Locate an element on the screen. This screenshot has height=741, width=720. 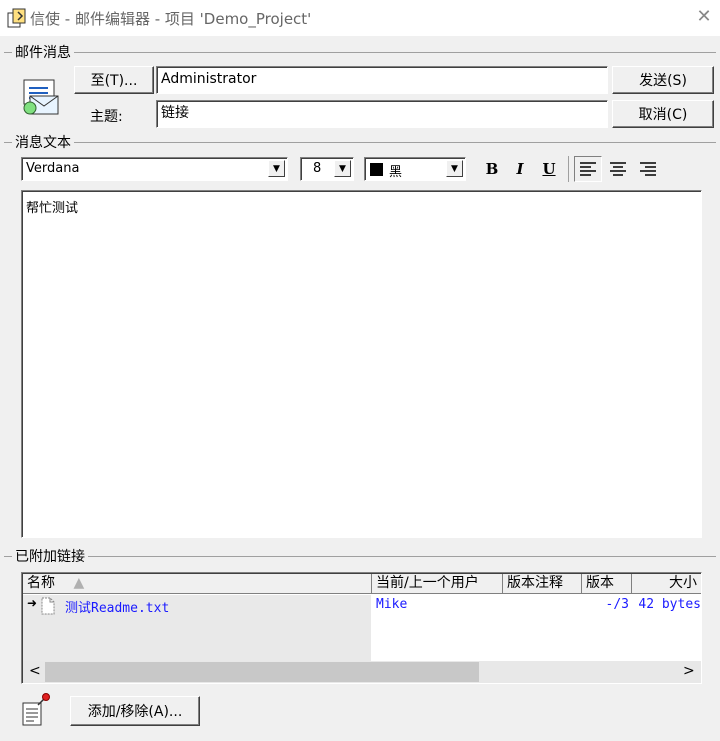
column-size: 大小 is located at coordinates (666, 584).